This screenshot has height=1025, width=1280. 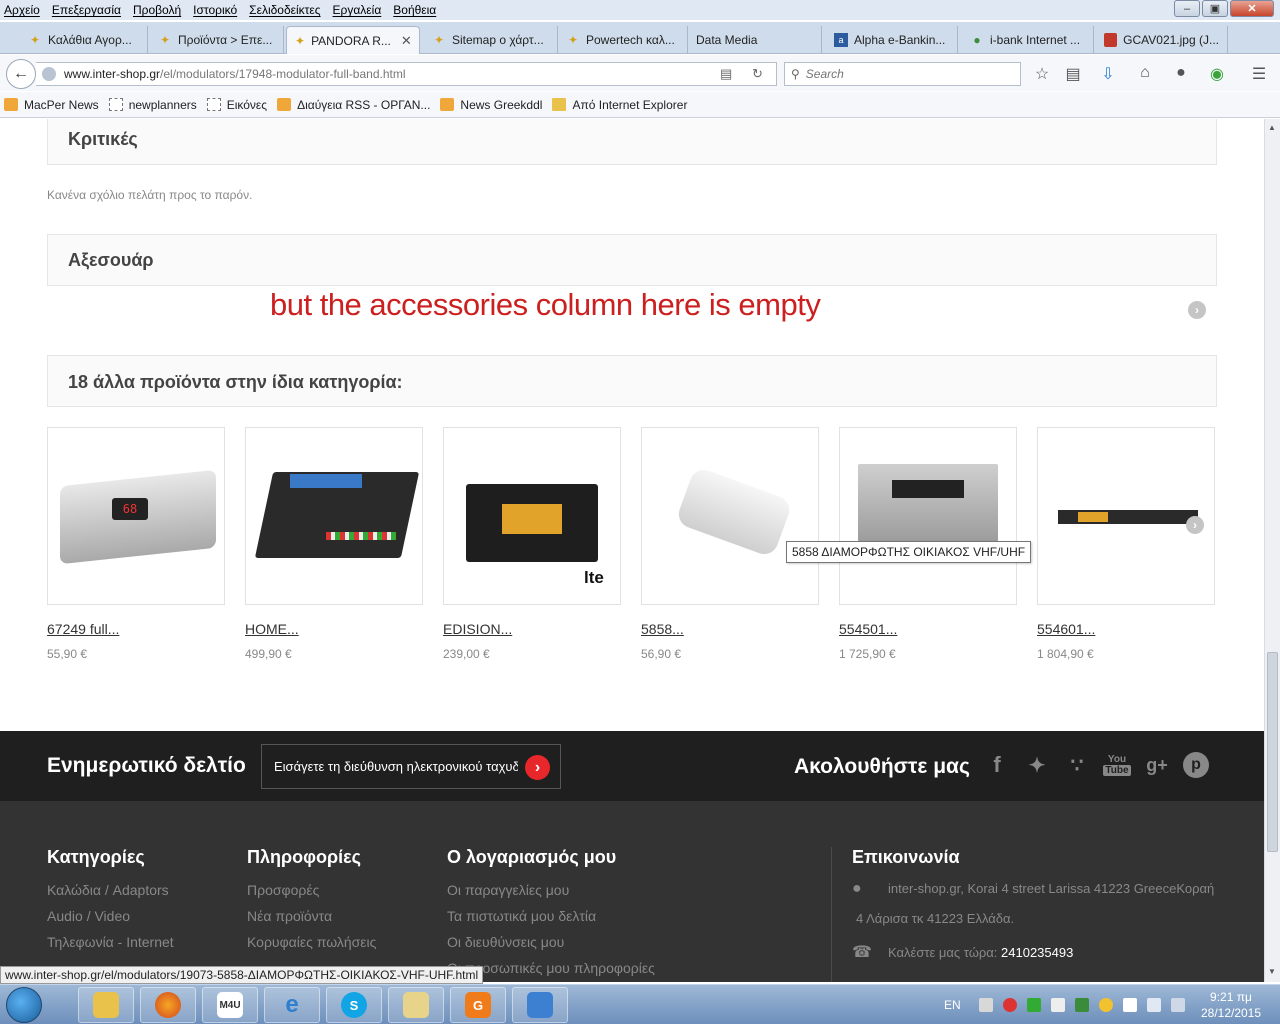 I want to click on taskbar-explorer, so click(x=106, y=1005).